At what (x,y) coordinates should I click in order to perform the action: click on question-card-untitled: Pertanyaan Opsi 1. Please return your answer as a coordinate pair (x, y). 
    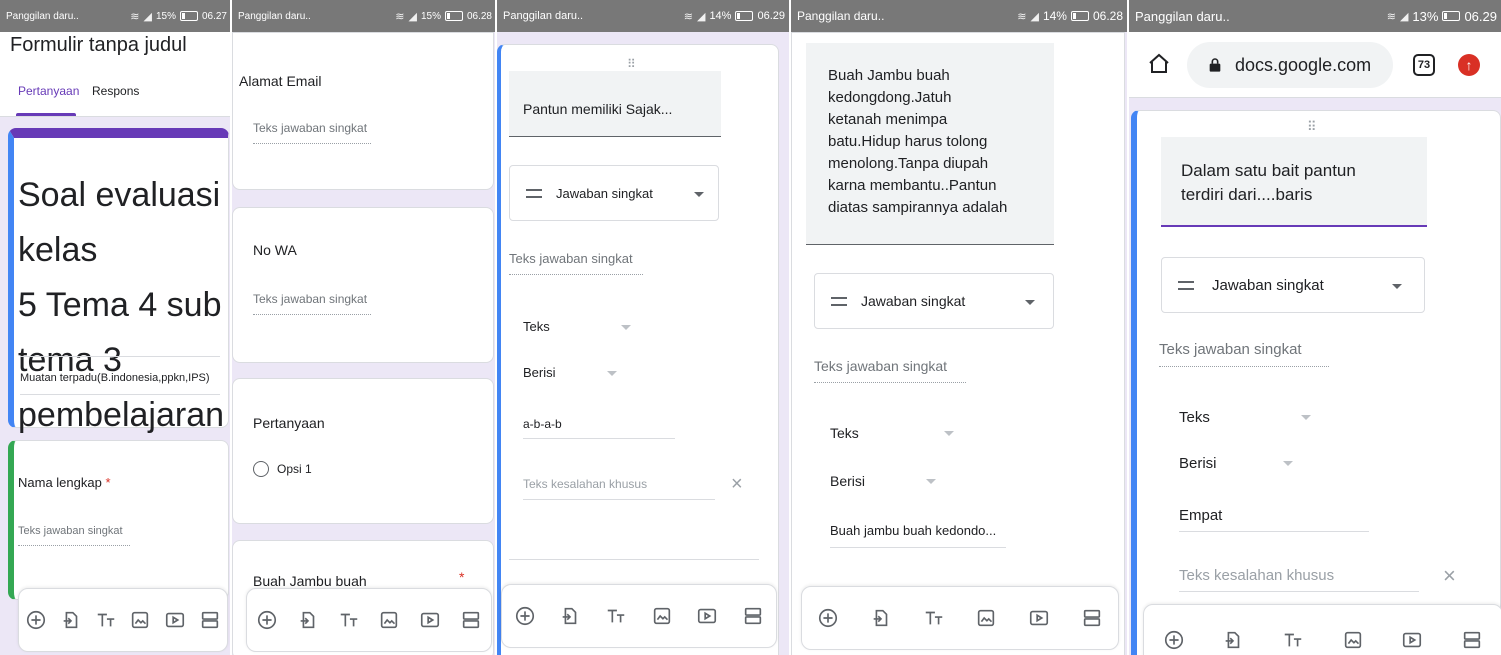
    Looking at the image, I should click on (363, 451).